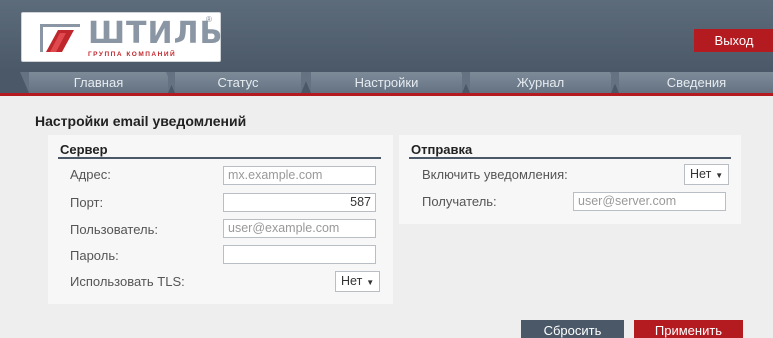 This screenshot has width=773, height=338. What do you see at coordinates (572, 329) in the screenshot?
I see `reset-button: Сбросить` at bounding box center [572, 329].